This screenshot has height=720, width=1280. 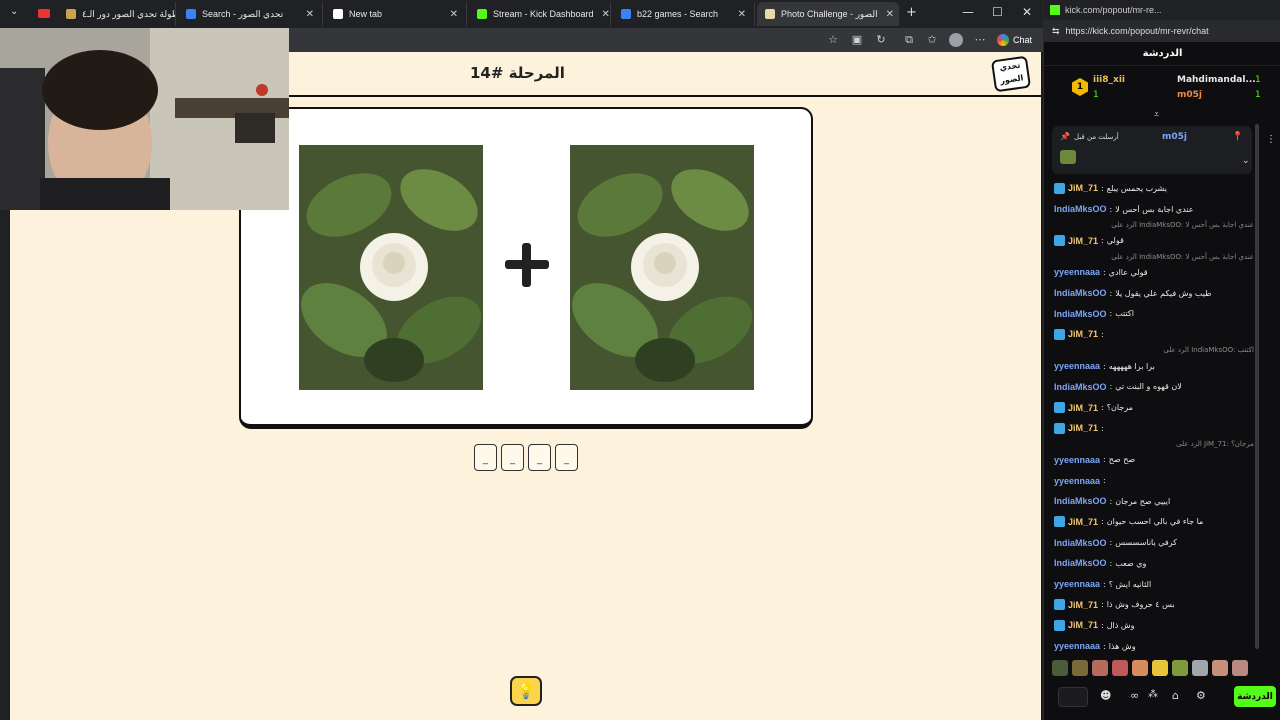 What do you see at coordinates (1120, 625) in the screenshot?
I see `chat-message-text: وش ذال` at bounding box center [1120, 625].